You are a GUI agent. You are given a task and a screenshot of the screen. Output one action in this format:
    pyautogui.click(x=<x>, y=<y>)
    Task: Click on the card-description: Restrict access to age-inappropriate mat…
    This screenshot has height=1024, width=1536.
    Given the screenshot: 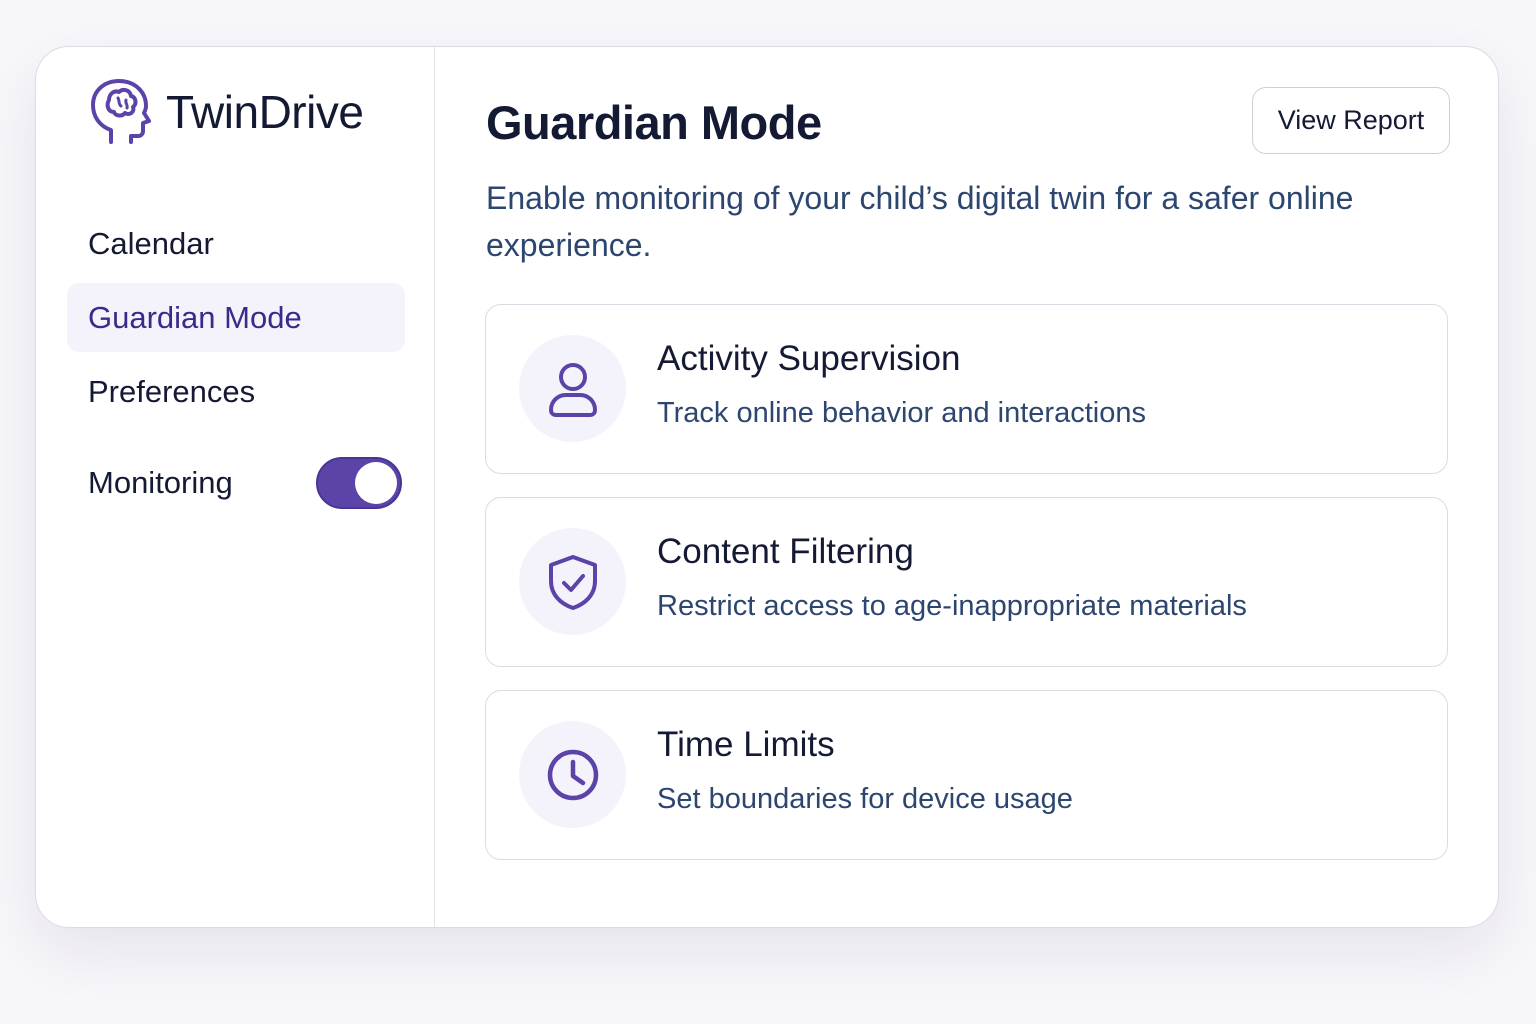 What is the action you would take?
    pyautogui.click(x=952, y=606)
    